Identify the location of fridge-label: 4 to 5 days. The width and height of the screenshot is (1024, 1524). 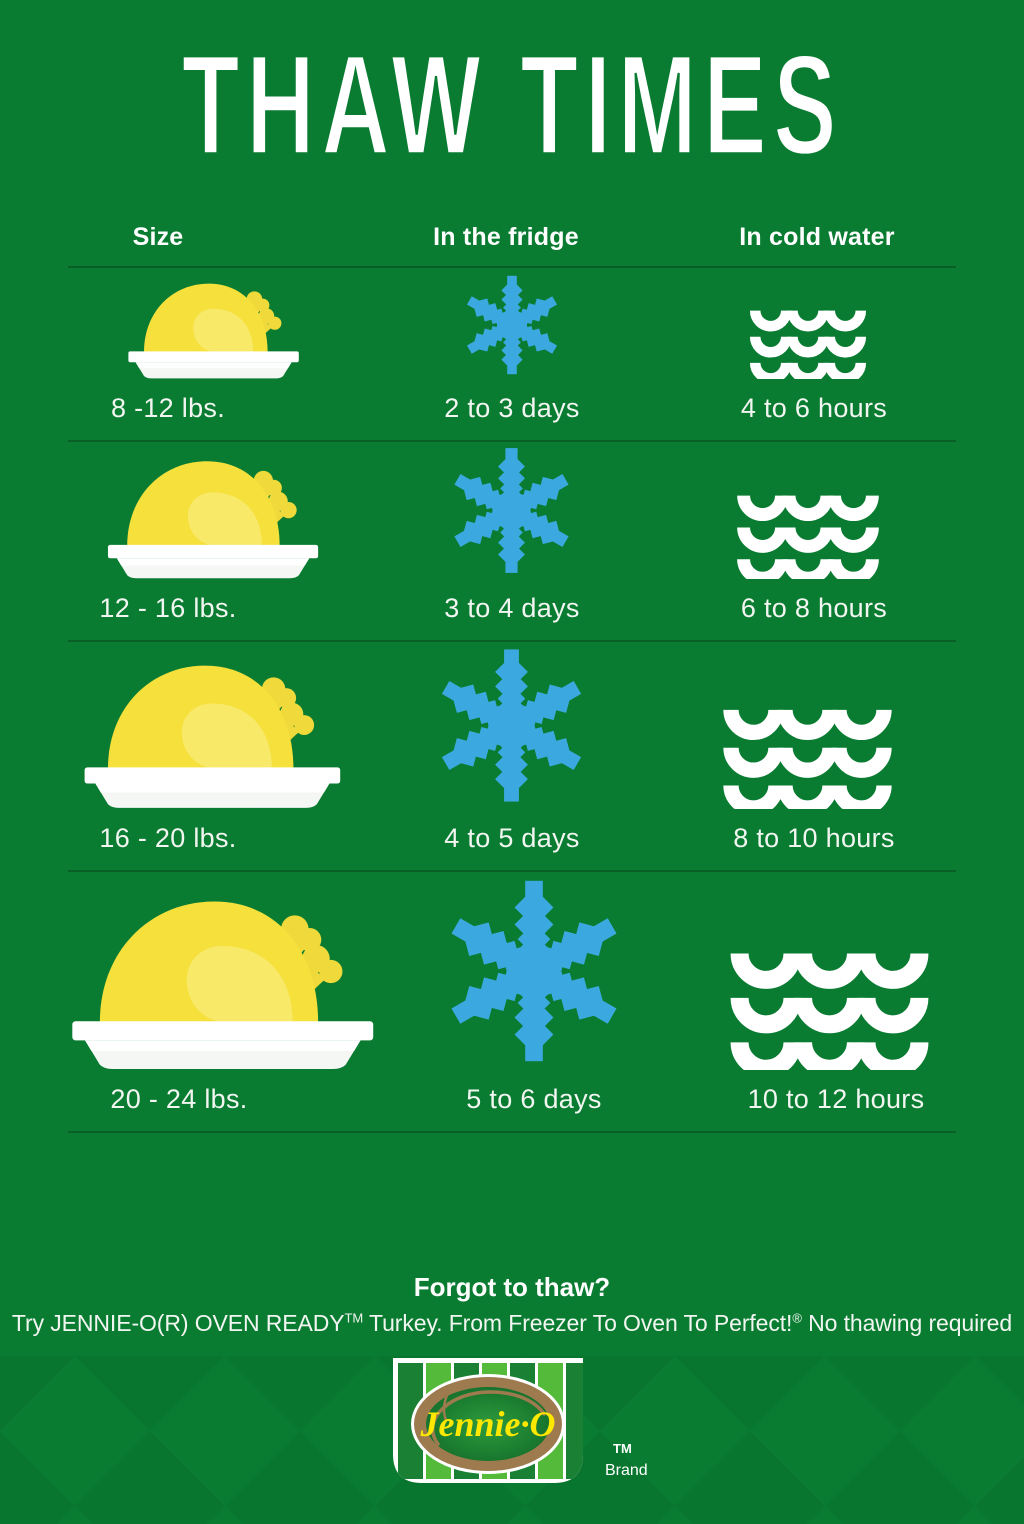
(512, 838).